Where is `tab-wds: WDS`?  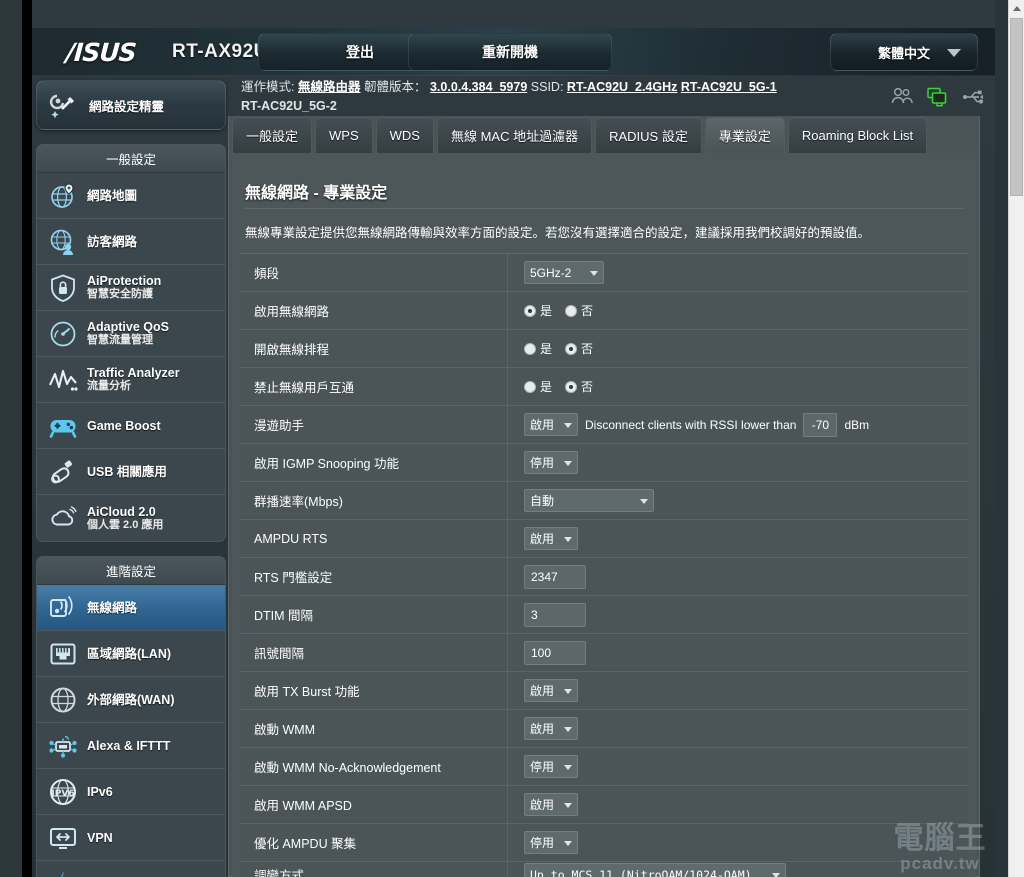 tab-wds: WDS is located at coordinates (404, 135).